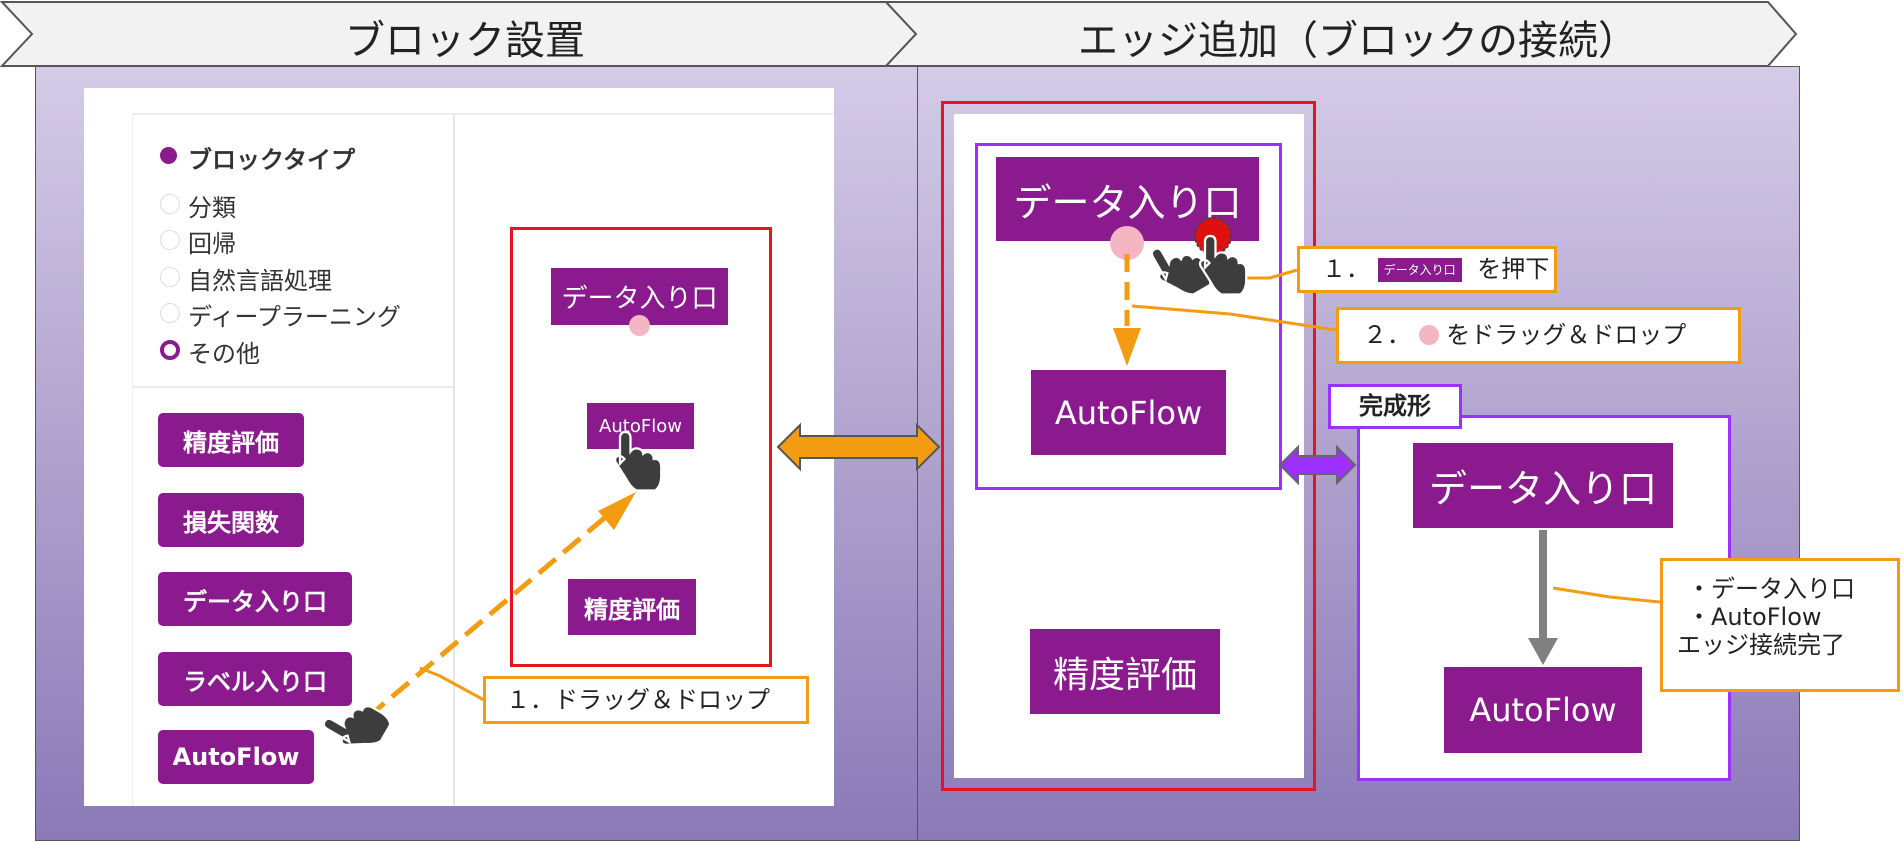  I want to click on purple-double-arrow, so click(1317, 465).